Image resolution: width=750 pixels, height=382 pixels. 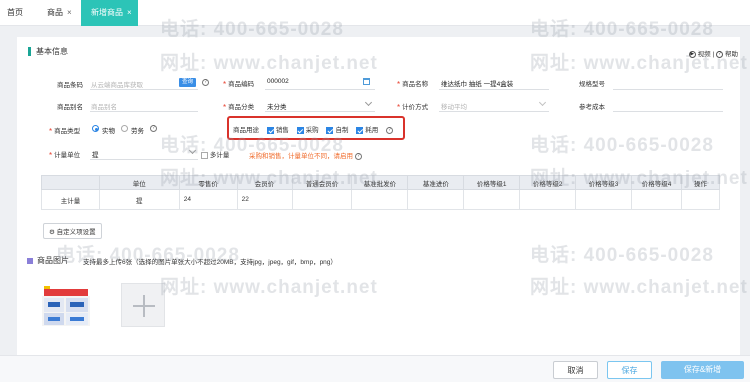 I want to click on usage-option-selfmade: 自制, so click(x=337, y=130).